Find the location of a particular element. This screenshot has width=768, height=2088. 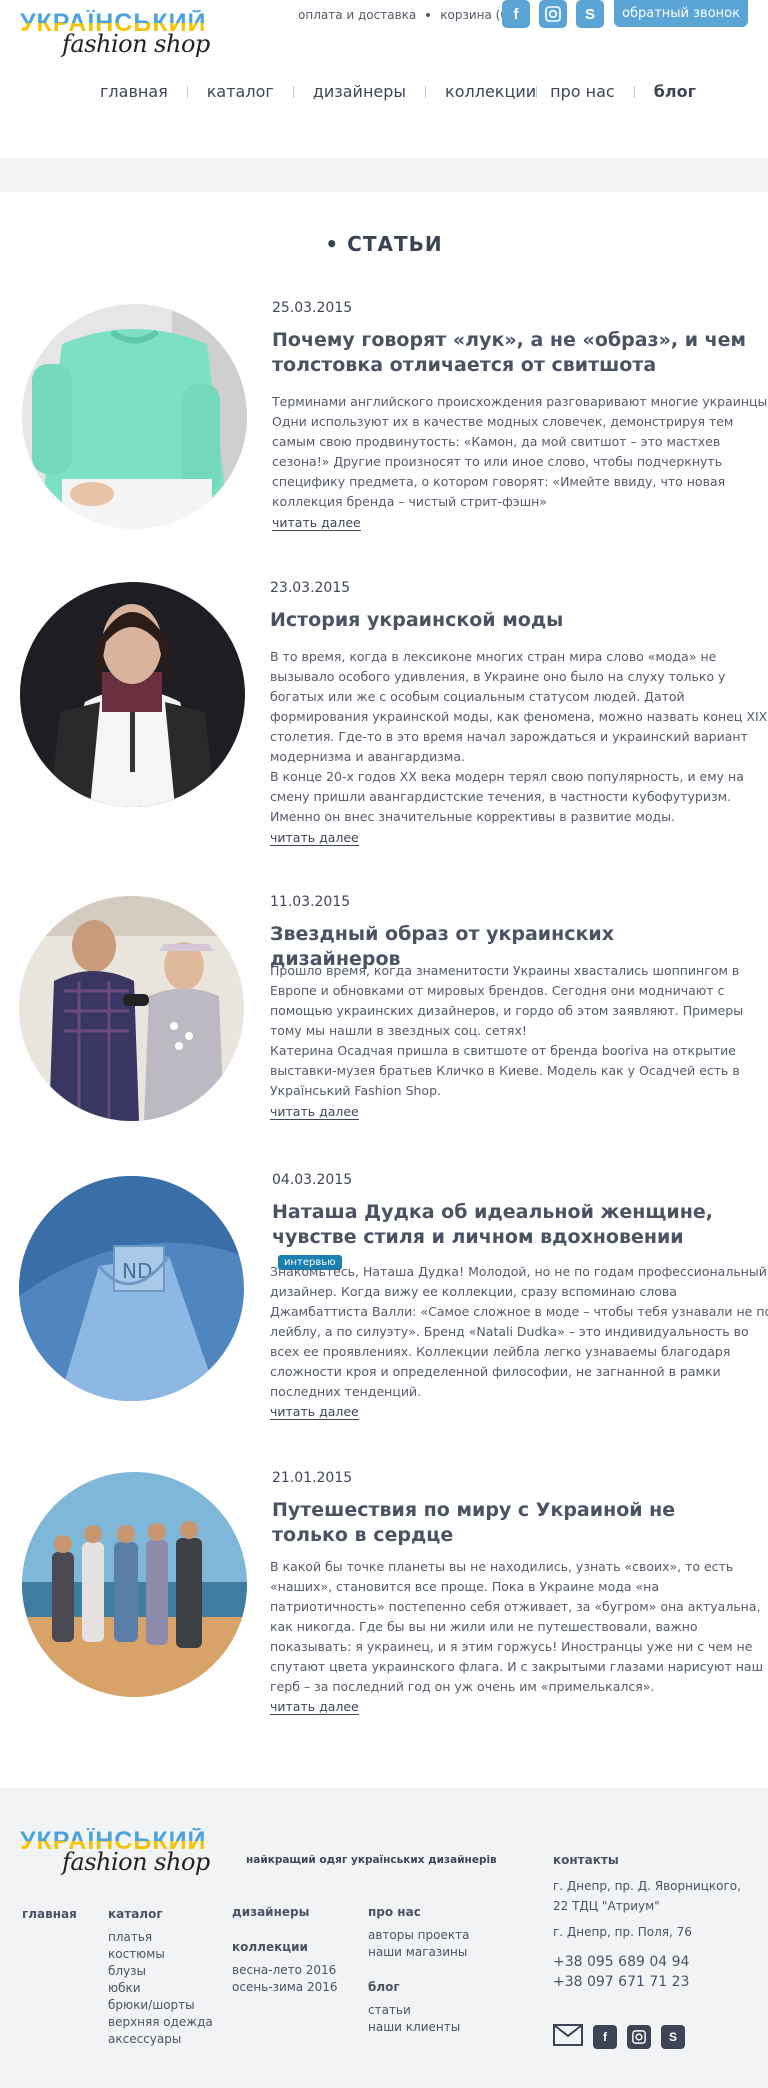

nav-item-home: главная is located at coordinates (134, 91).